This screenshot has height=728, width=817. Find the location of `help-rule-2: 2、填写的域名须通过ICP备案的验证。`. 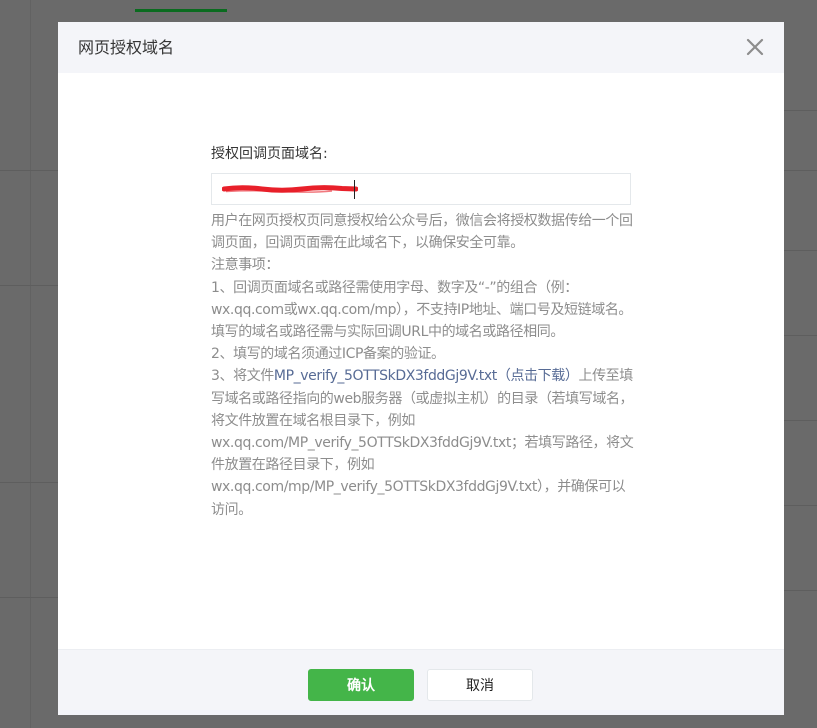

help-rule-2: 2、填写的域名须通过ICP备案的验证。 is located at coordinates (328, 354).